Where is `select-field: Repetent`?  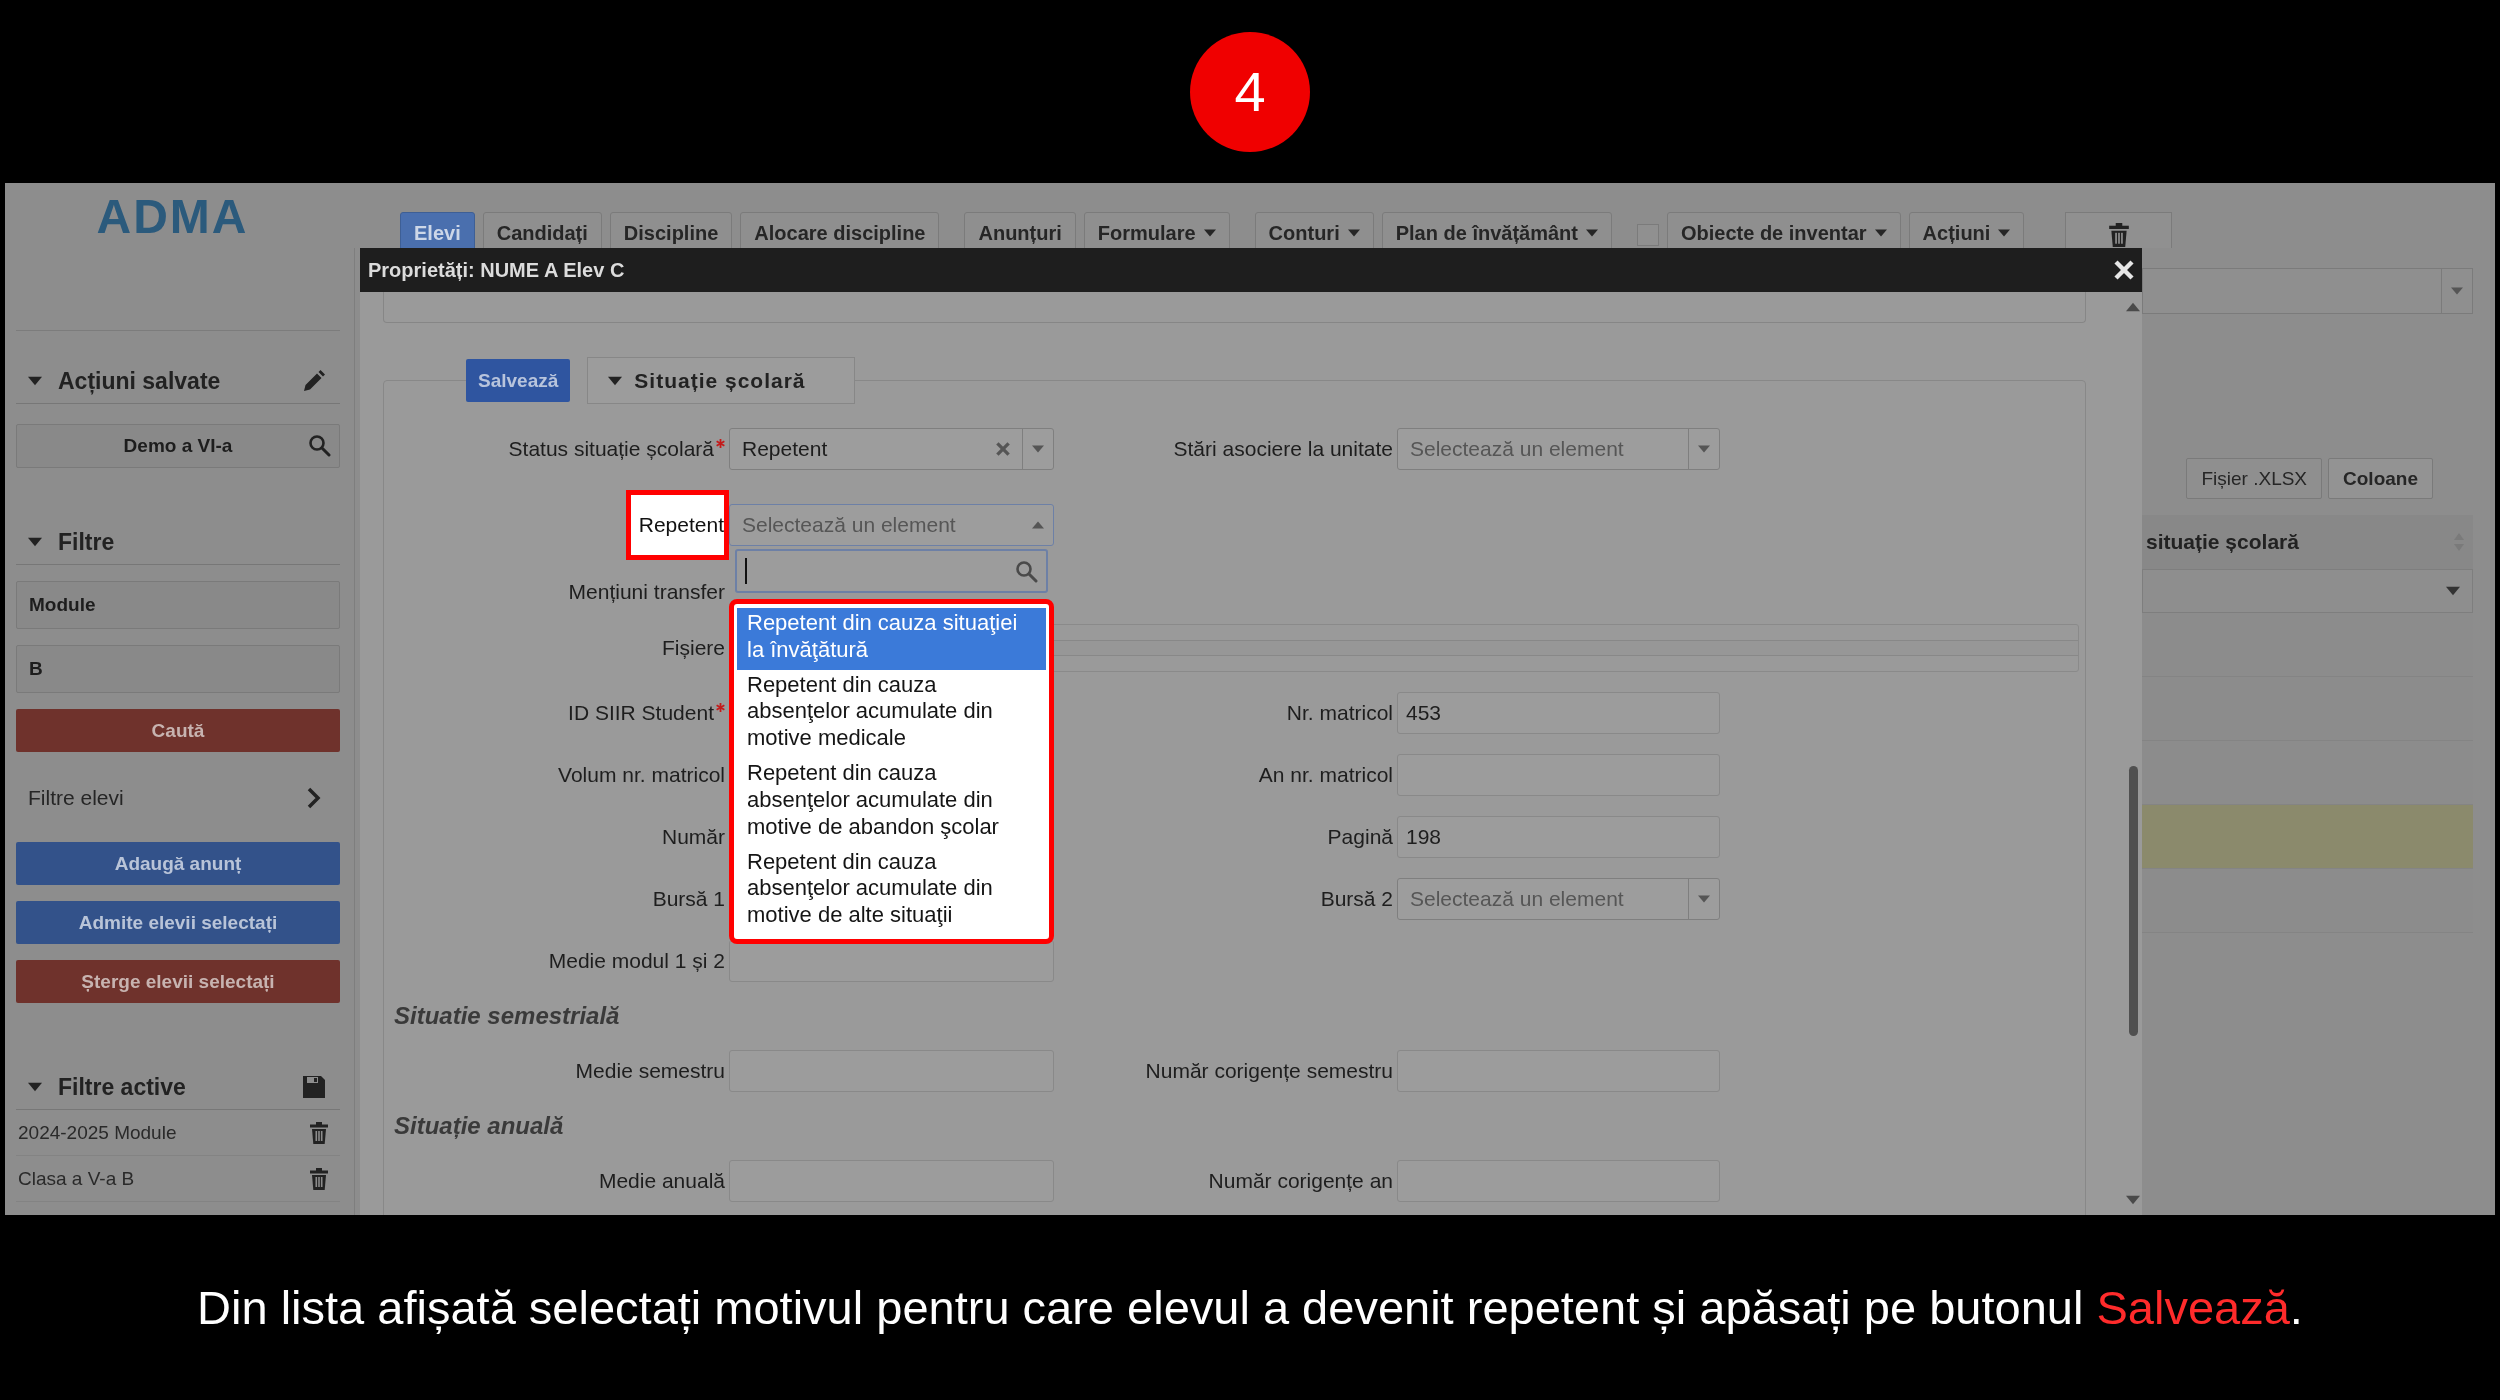
select-field: Repetent is located at coordinates (891, 449).